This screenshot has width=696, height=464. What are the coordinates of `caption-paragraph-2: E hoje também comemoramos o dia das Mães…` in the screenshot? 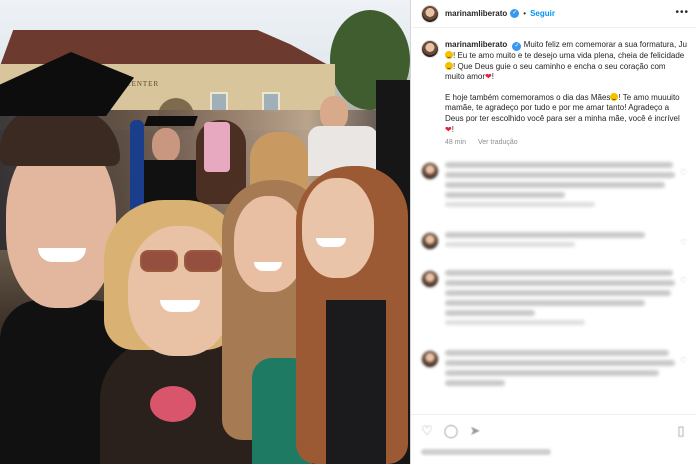 It's located at (566, 113).